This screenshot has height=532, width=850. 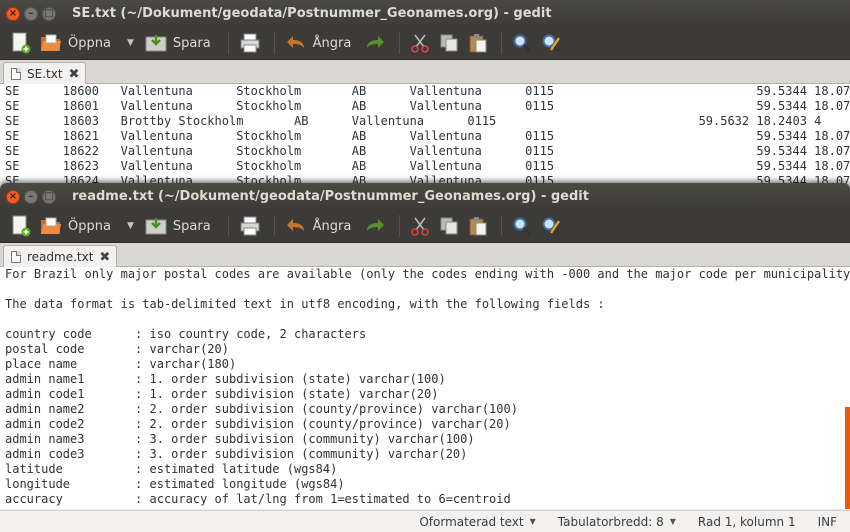 I want to click on tab-se-txt: SE.txt ✖, so click(x=45, y=73).